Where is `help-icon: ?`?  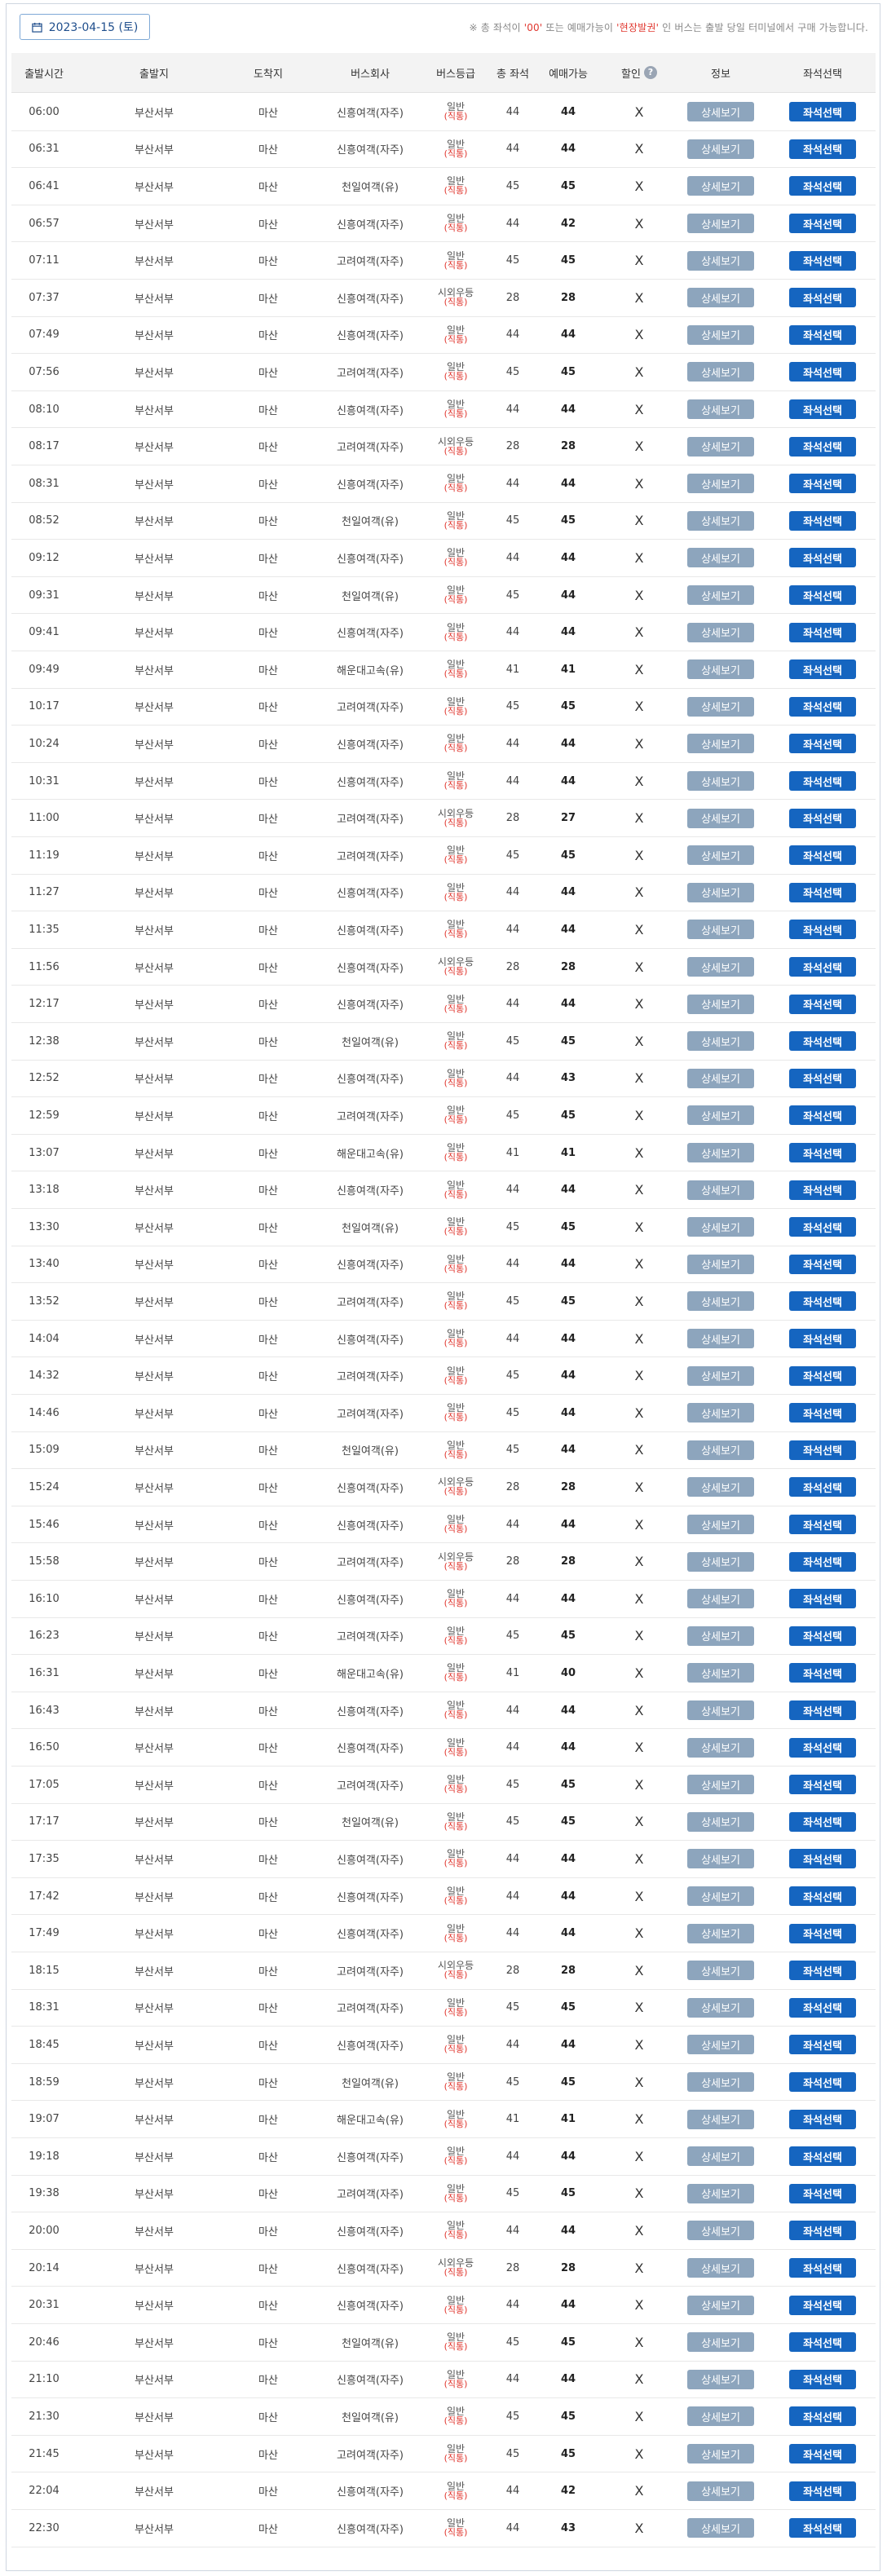
help-icon: ? is located at coordinates (650, 72).